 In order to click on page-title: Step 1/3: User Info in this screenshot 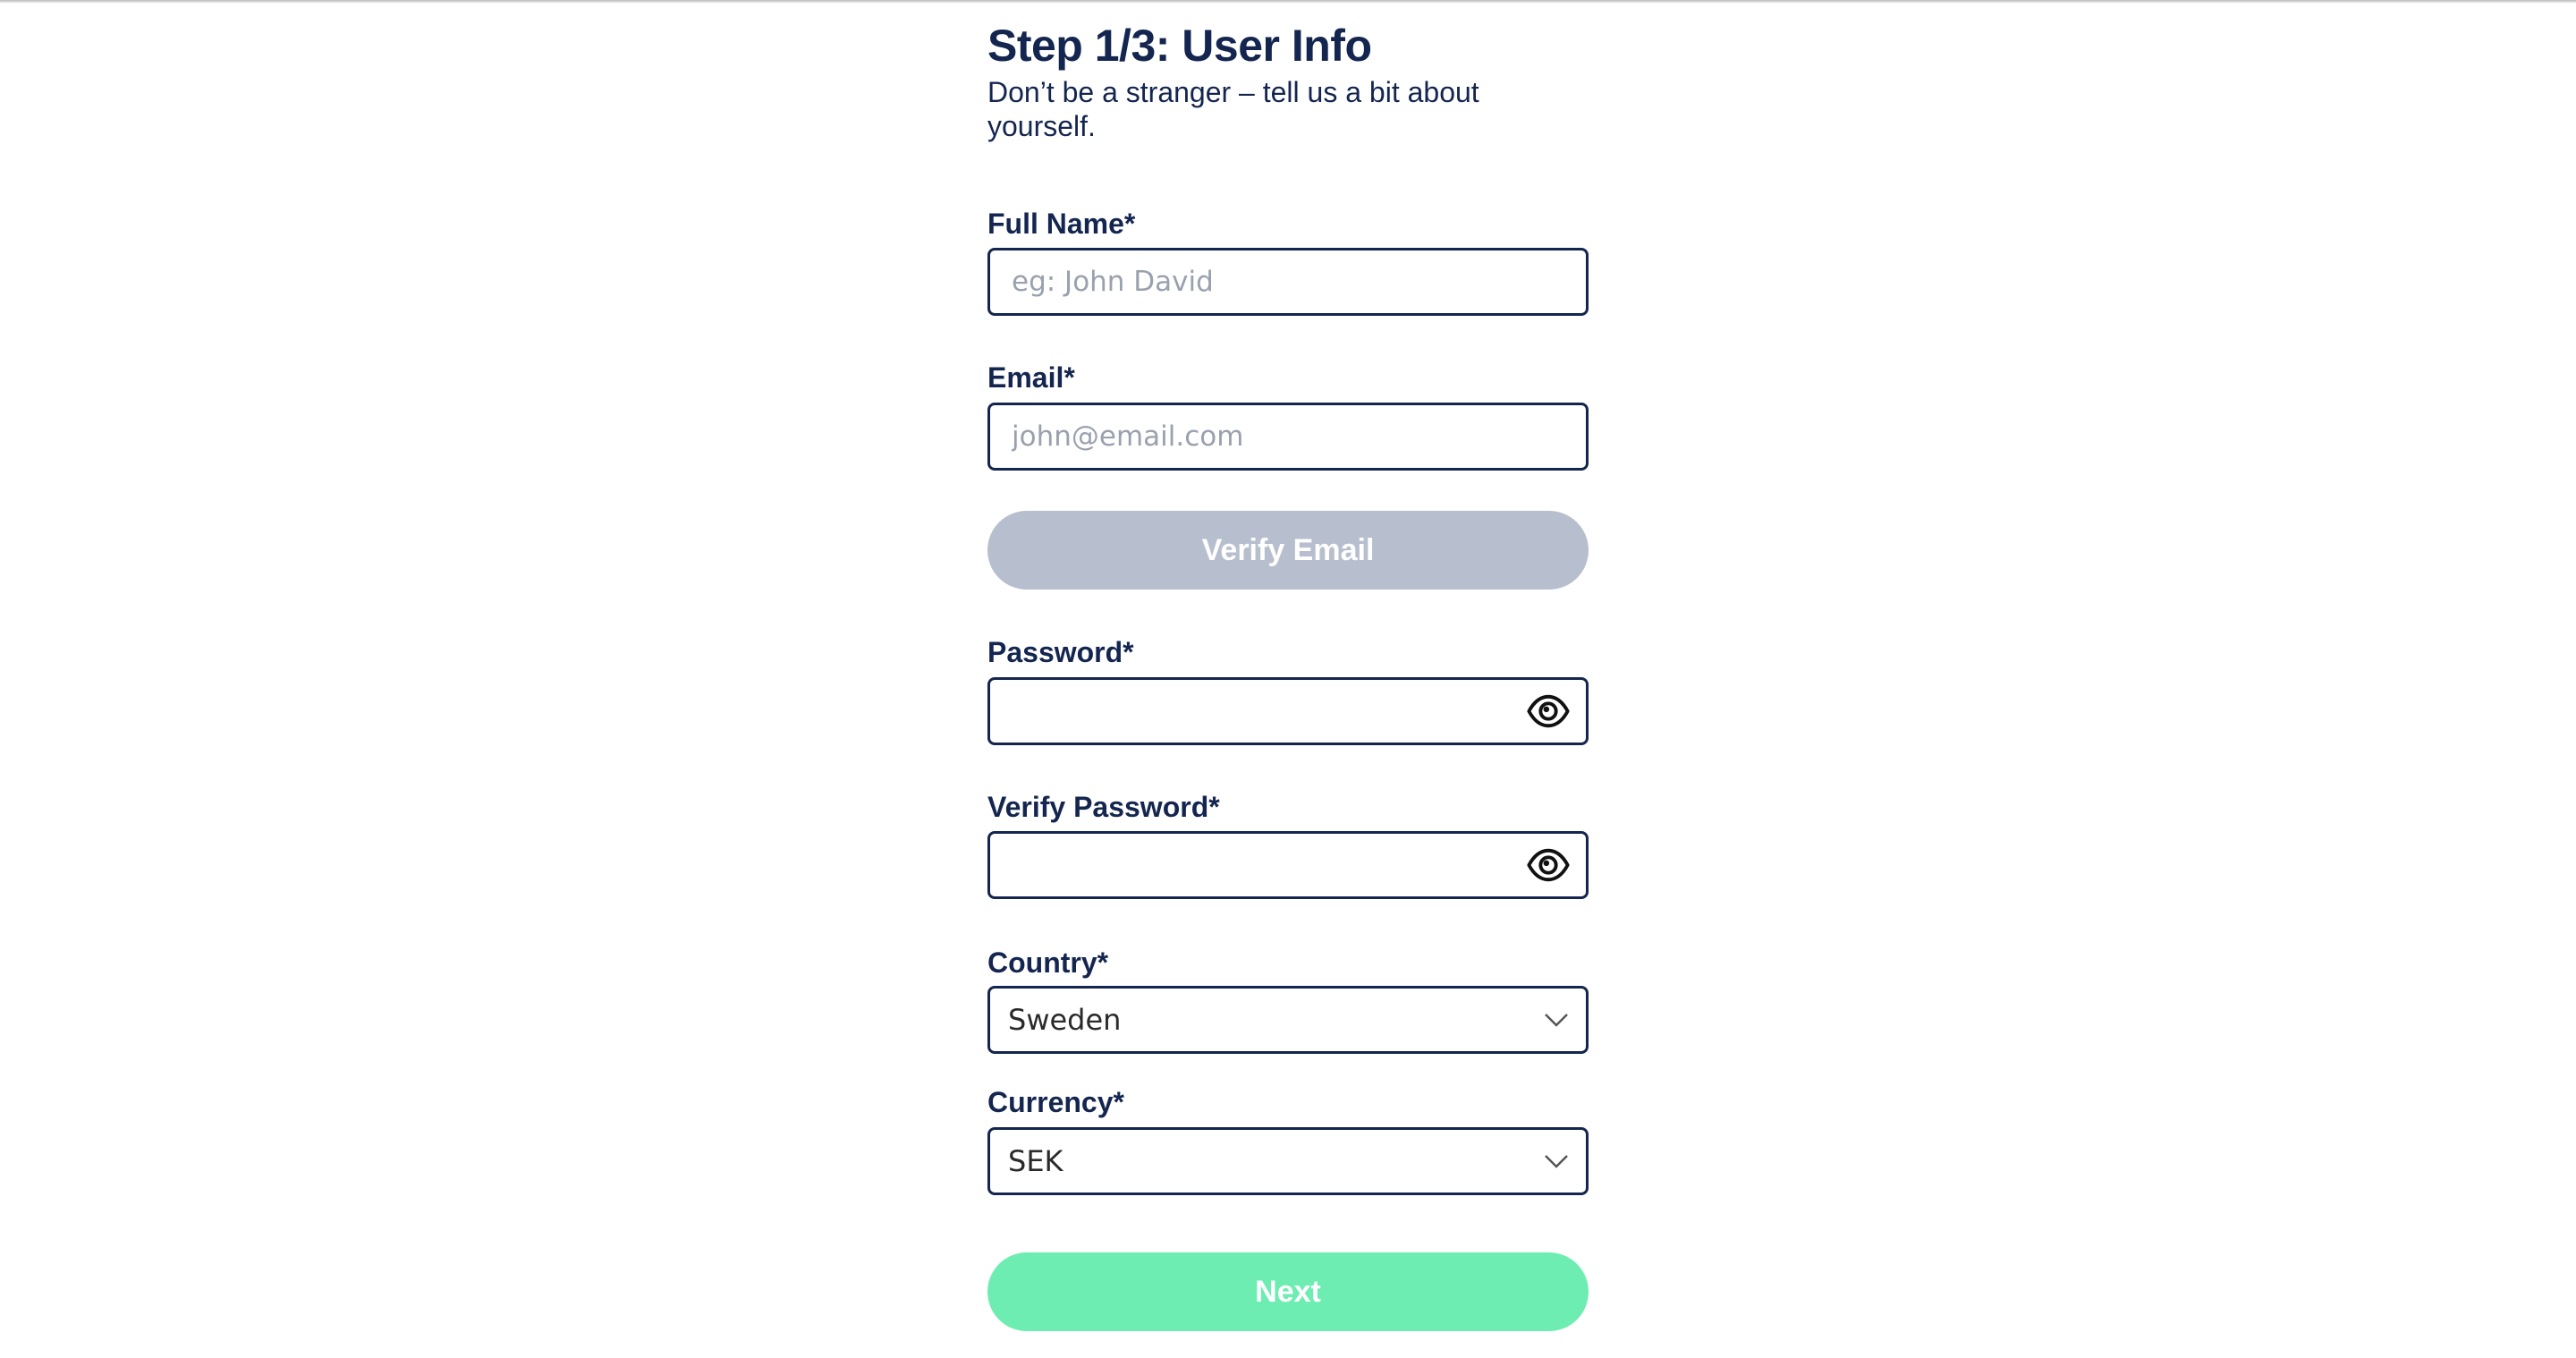, I will do `click(1179, 46)`.